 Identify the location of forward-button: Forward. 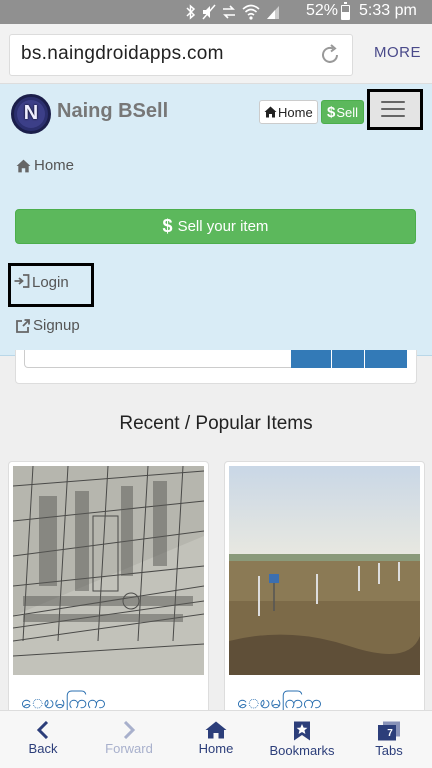
(129, 739).